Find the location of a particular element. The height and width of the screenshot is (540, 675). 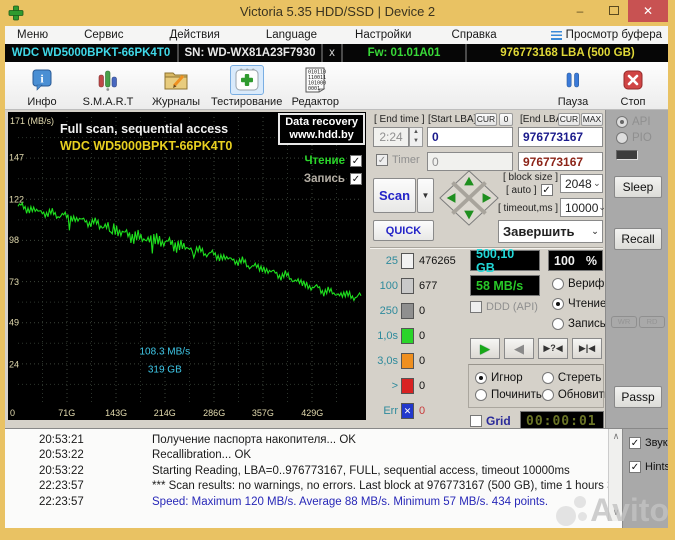

info-button: i Инфо is located at coordinates (42, 86).